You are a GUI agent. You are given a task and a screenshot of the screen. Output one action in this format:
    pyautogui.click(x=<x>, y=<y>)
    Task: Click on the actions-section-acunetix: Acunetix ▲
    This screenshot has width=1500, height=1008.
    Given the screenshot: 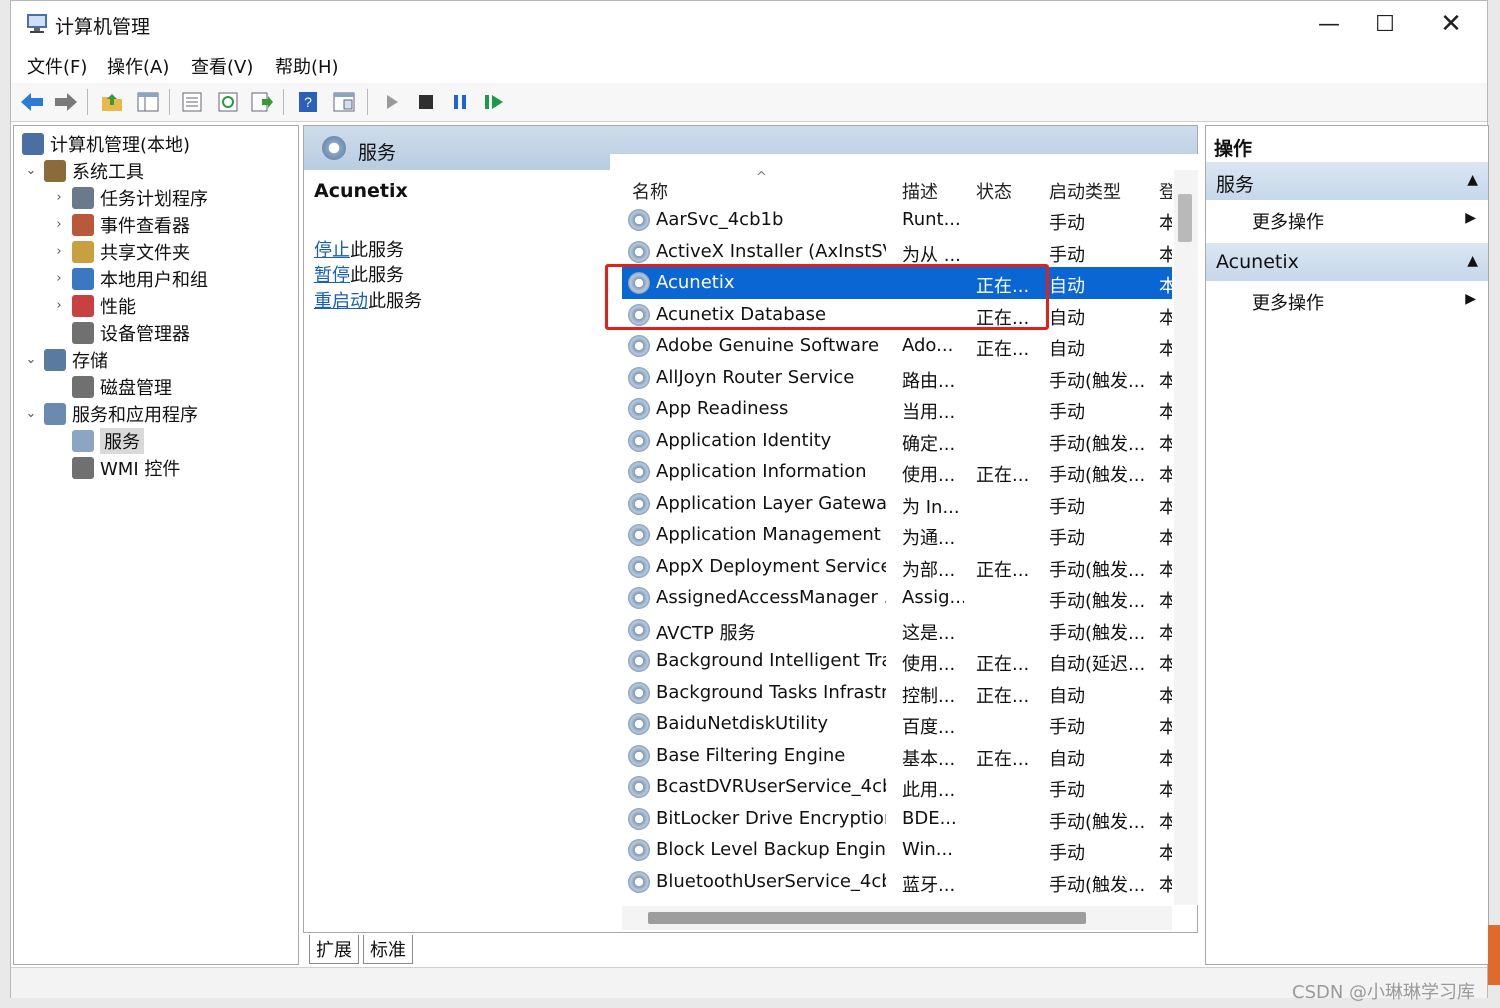 What is the action you would take?
    pyautogui.click(x=1347, y=262)
    